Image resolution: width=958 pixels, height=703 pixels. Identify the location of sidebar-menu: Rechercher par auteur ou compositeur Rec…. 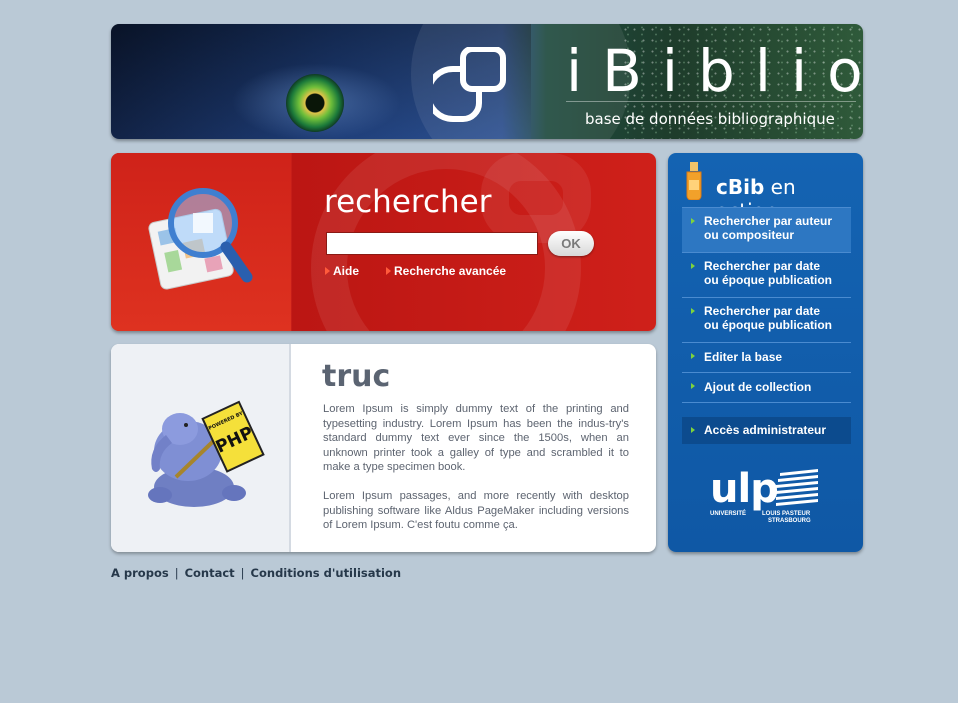
(766, 305).